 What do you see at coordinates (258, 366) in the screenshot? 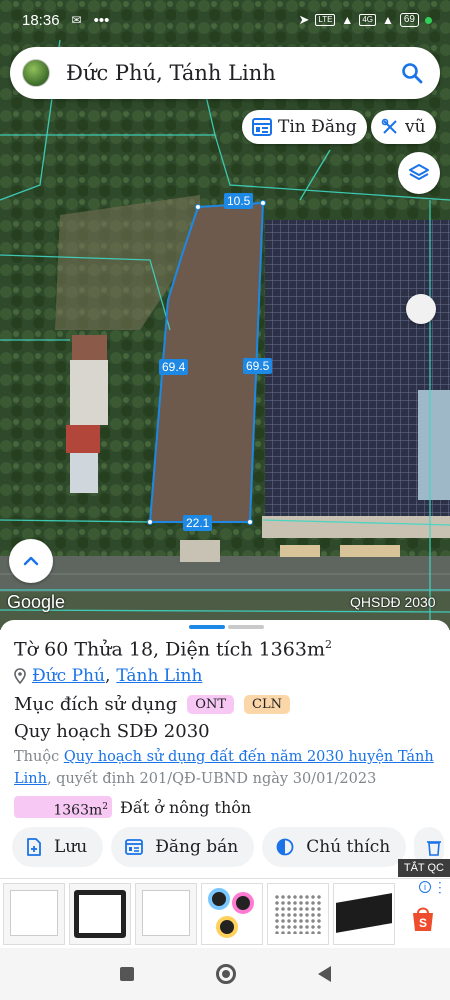
I see `dimension-right: 69.5` at bounding box center [258, 366].